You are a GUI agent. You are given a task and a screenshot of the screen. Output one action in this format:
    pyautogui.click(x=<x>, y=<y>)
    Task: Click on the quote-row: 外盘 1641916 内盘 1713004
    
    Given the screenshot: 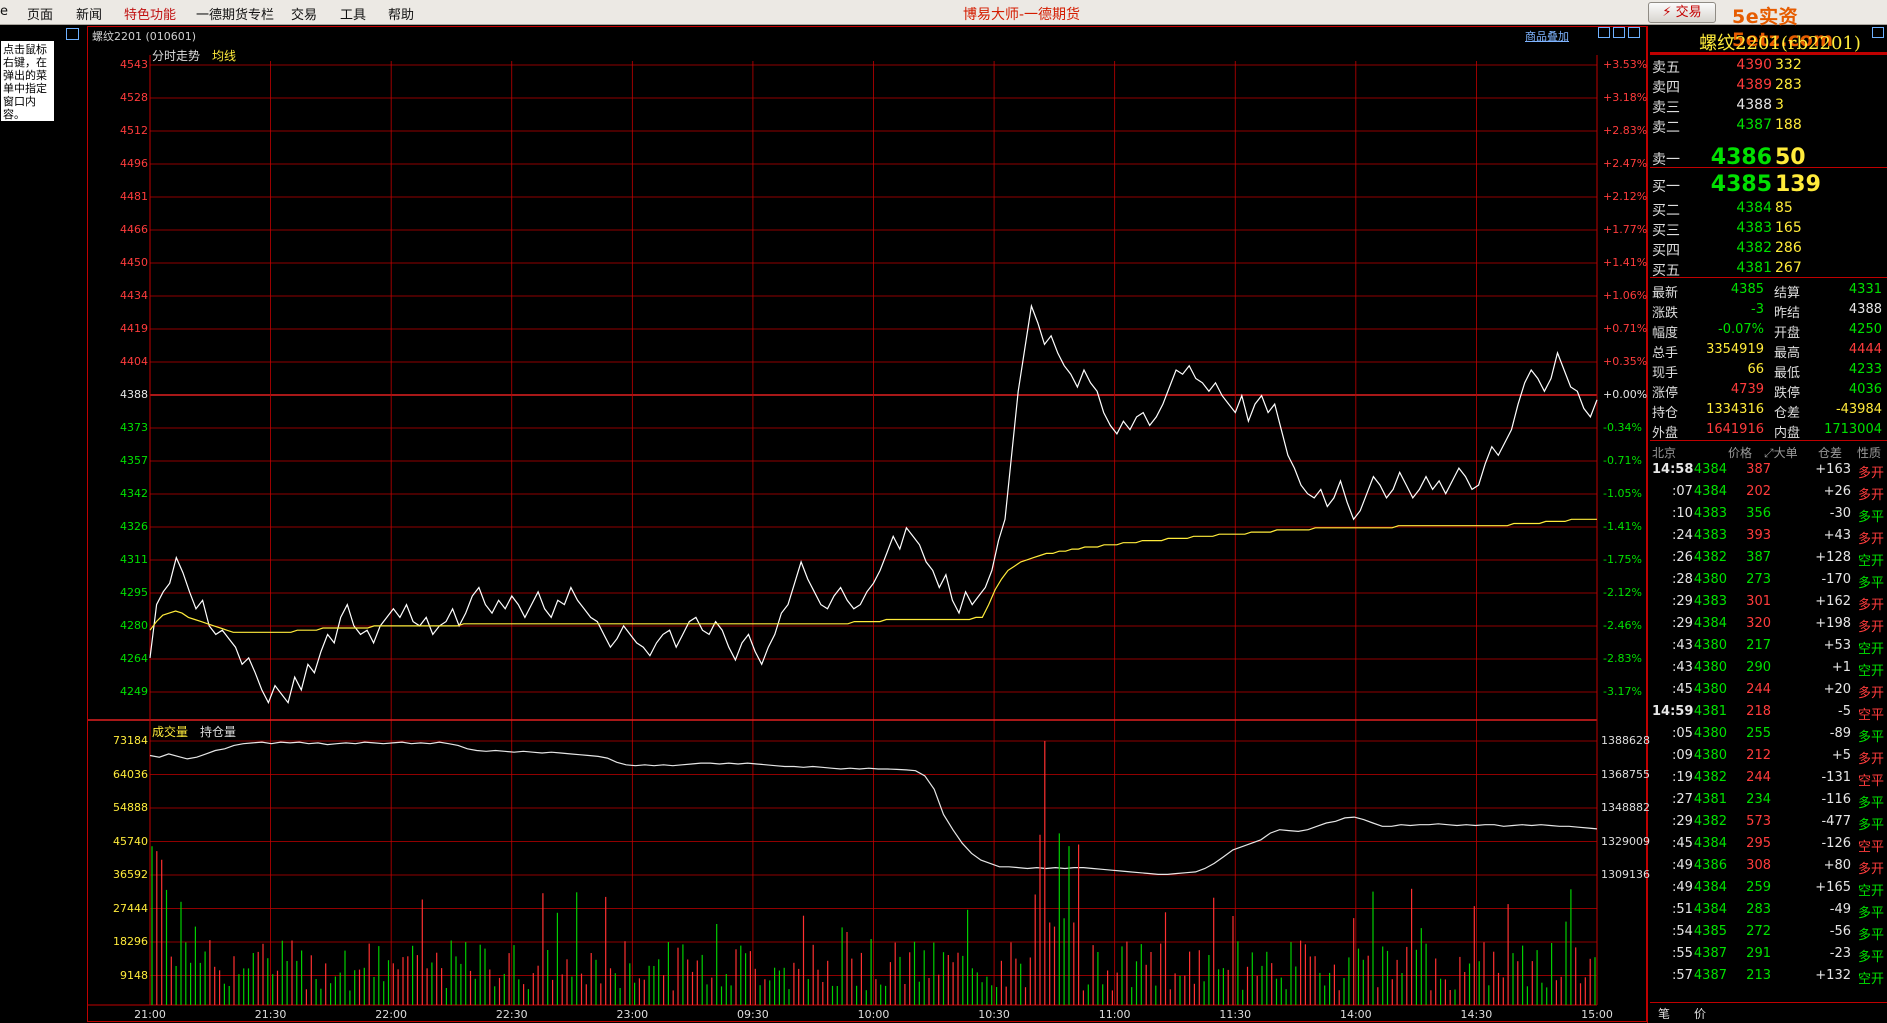 What is the action you would take?
    pyautogui.click(x=1767, y=432)
    